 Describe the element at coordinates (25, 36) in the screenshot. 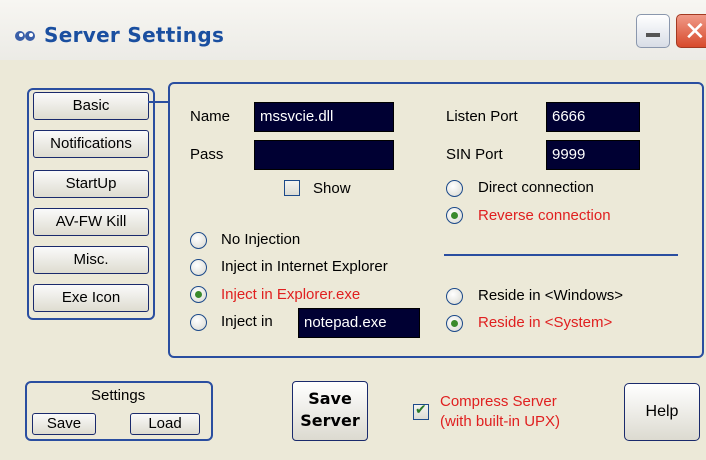

I see `eyes-icon` at that location.